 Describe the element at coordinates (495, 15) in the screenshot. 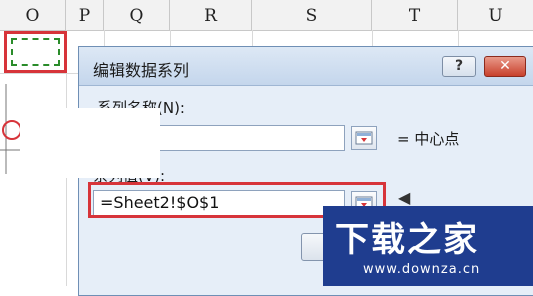

I see `column-header-u: U` at that location.